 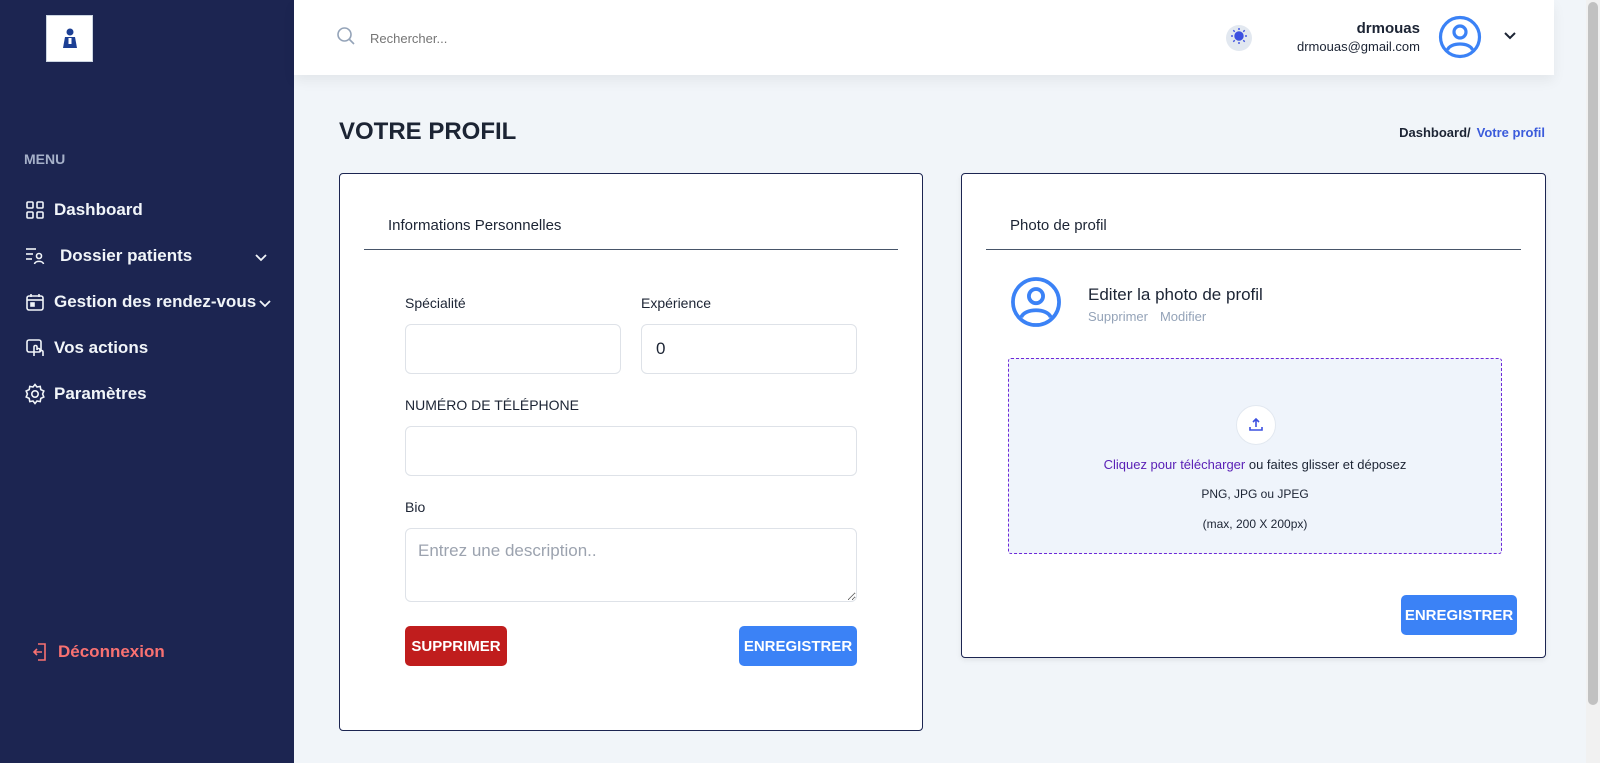 What do you see at coordinates (1472, 132) in the screenshot?
I see `breadcrumb: Dashboard/Votre profil` at bounding box center [1472, 132].